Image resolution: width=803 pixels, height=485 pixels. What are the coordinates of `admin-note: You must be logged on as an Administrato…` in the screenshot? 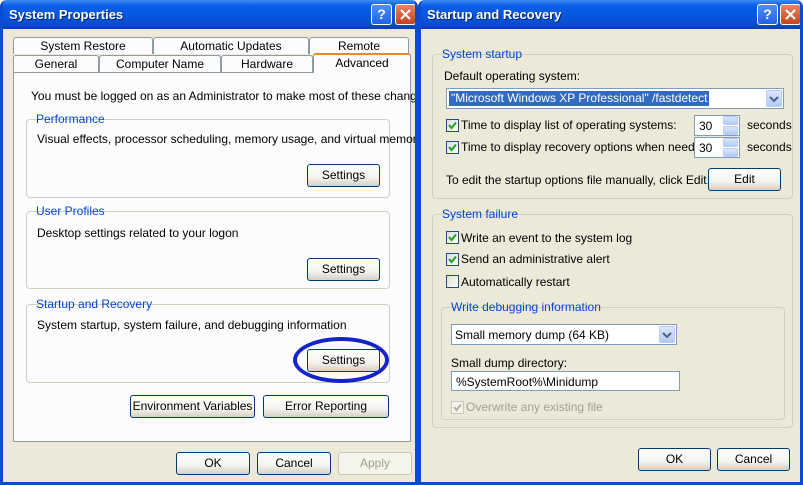 It's located at (224, 96).